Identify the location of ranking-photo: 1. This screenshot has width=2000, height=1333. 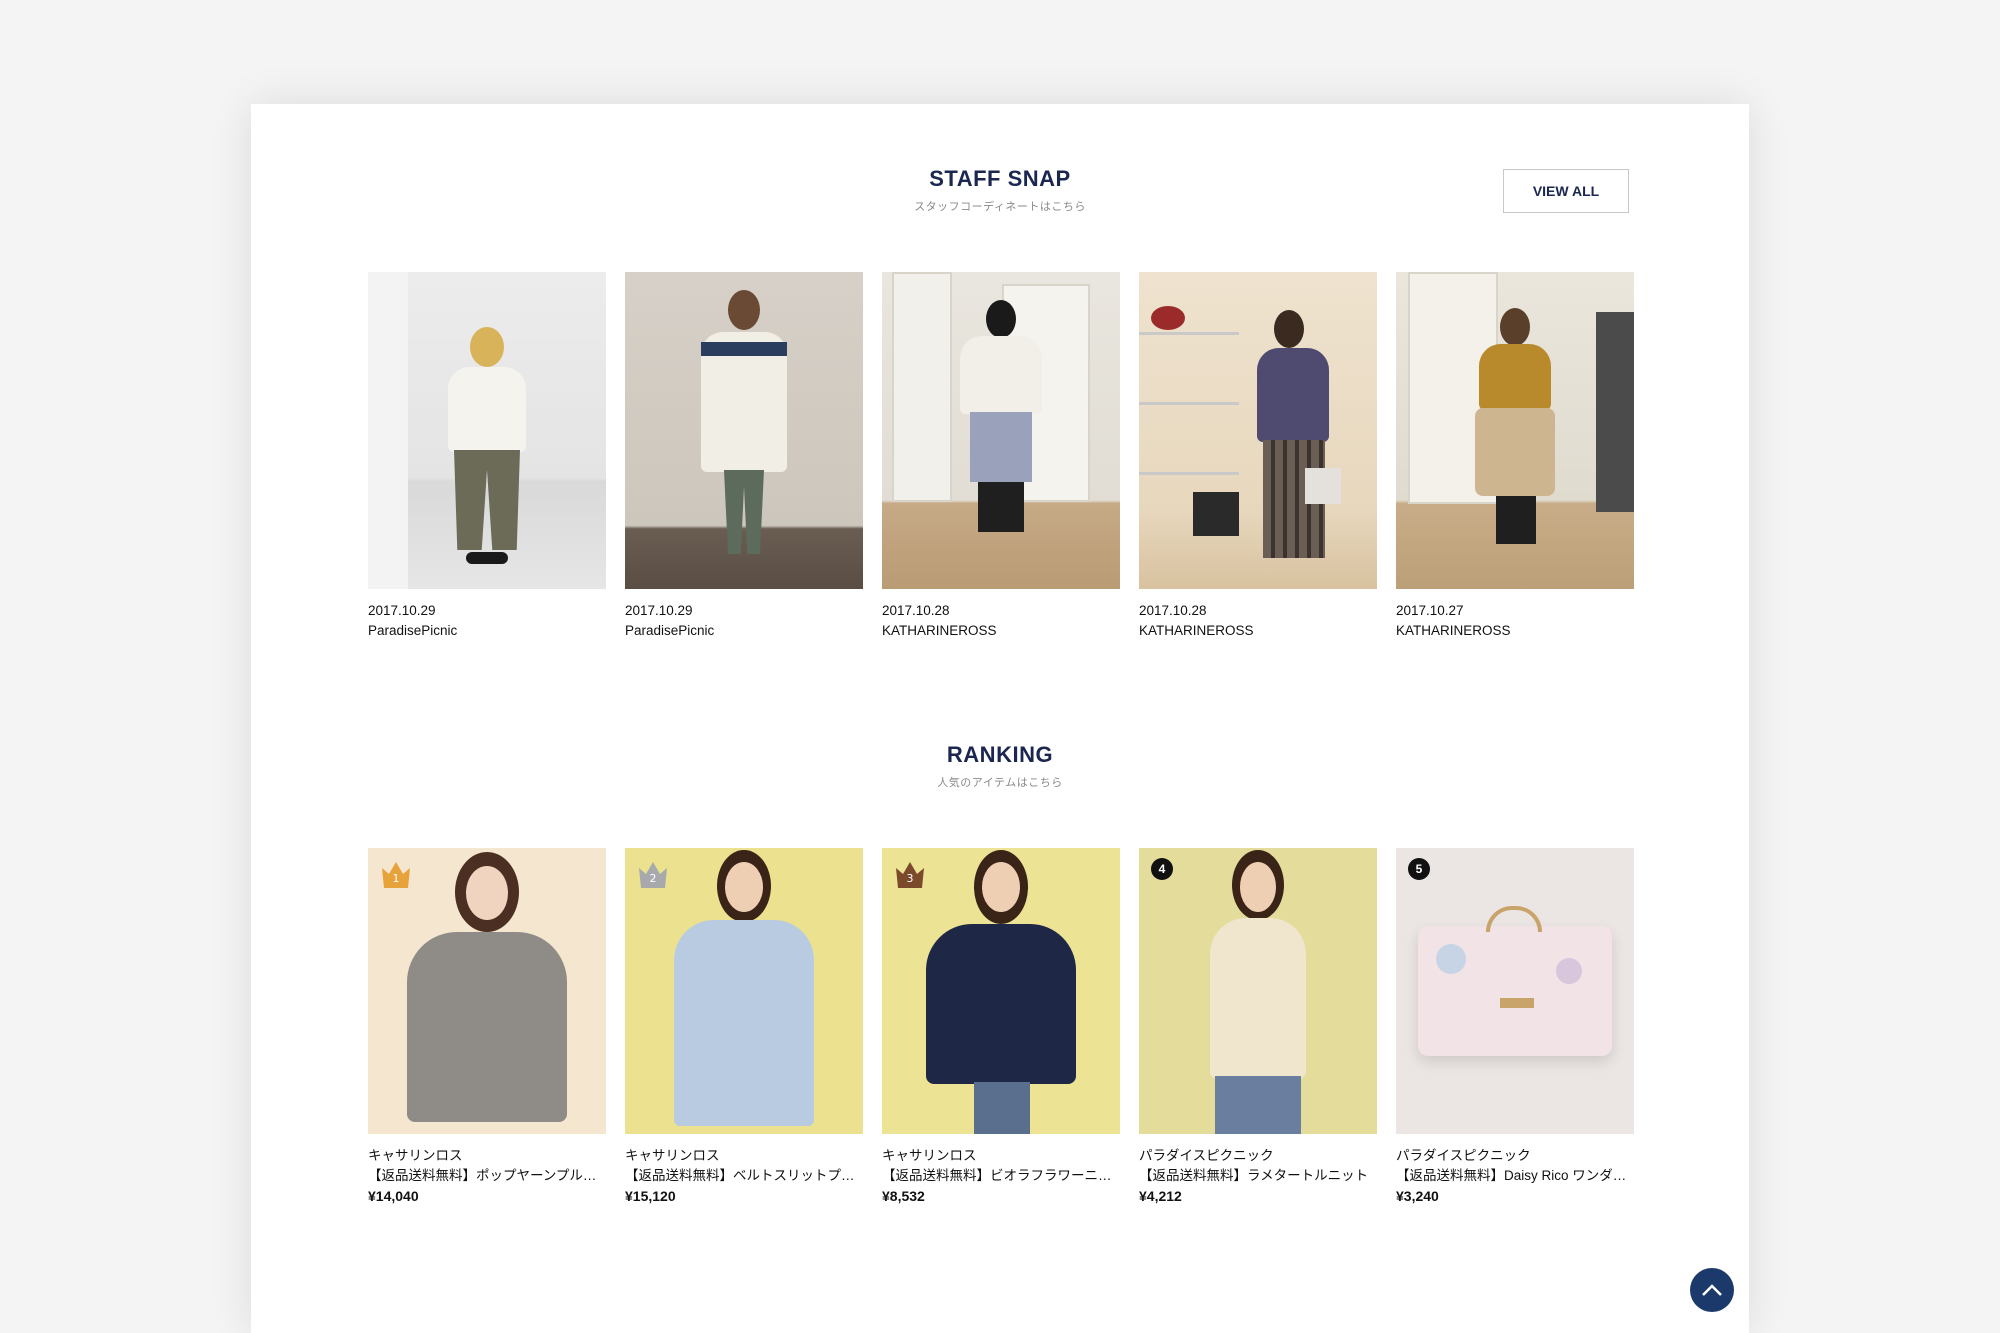
(487, 991).